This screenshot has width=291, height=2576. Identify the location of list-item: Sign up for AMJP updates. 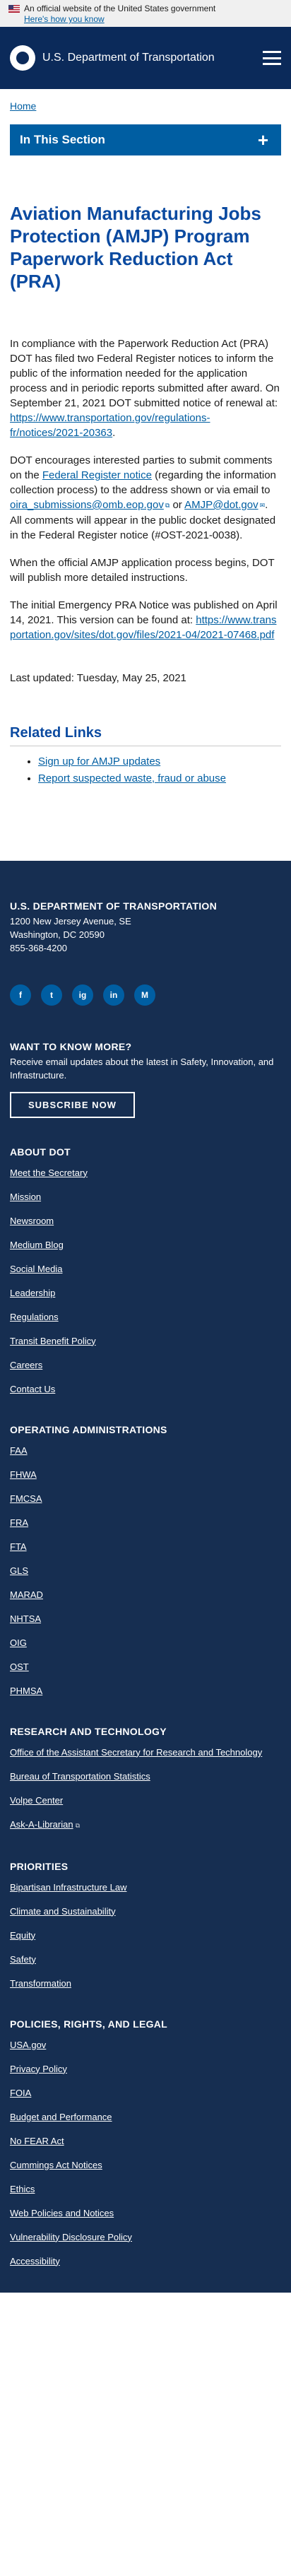
(160, 761).